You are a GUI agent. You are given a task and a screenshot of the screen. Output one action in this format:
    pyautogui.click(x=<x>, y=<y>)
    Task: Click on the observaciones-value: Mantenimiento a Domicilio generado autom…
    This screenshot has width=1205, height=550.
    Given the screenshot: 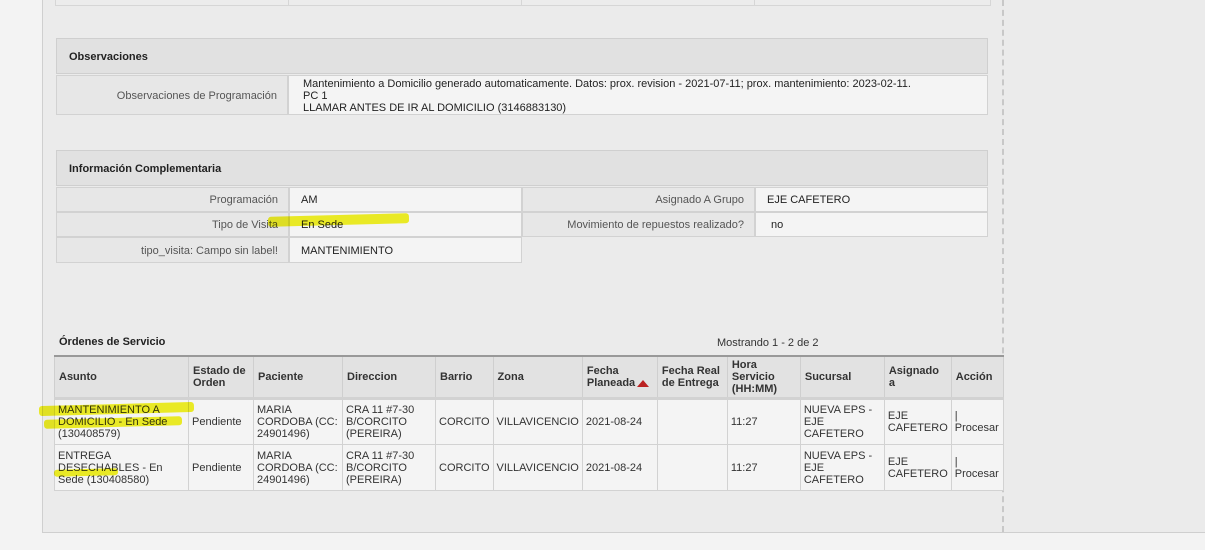 What is the action you would take?
    pyautogui.click(x=638, y=95)
    